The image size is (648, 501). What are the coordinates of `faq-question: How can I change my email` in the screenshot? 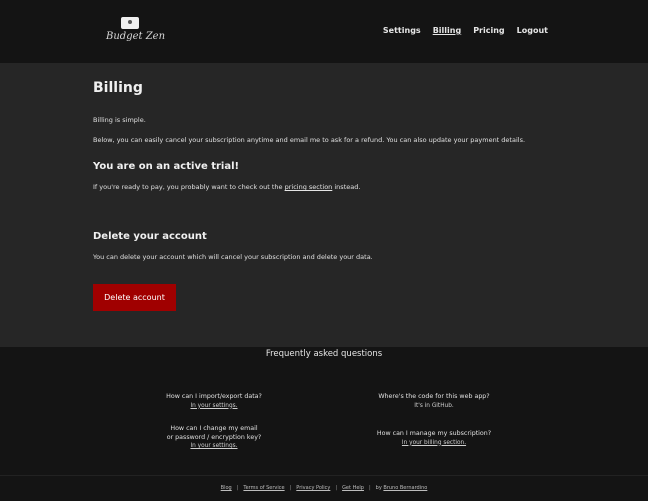 It's located at (214, 428).